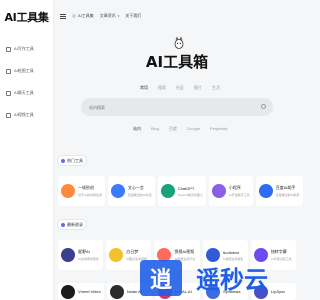 The image size is (320, 300). Describe the element at coordinates (137, 129) in the screenshot. I see `engine-site: 站内` at that location.